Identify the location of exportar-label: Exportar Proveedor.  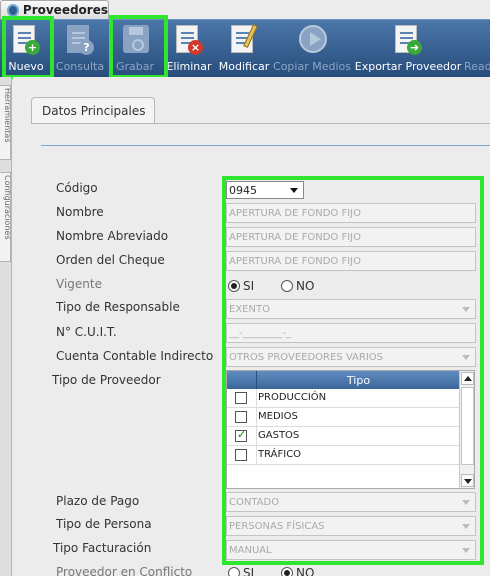
(408, 66).